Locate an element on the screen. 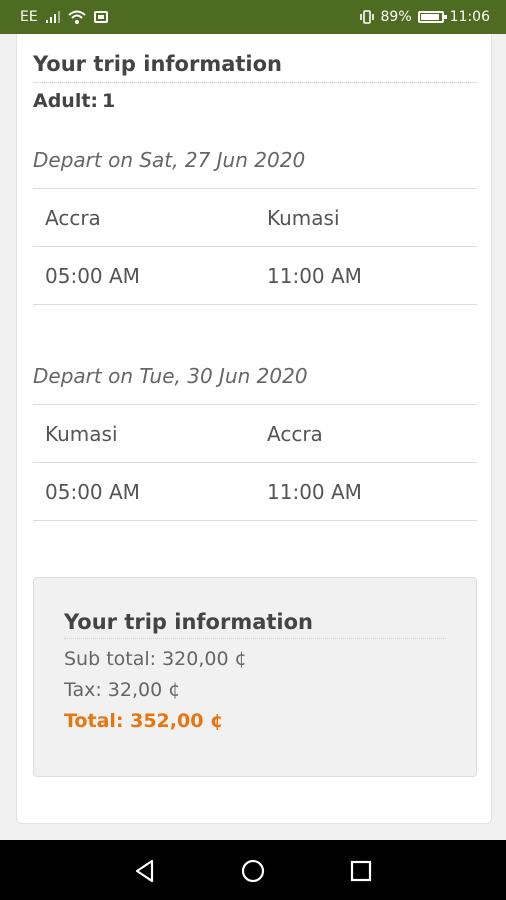  adult-number: 1 is located at coordinates (109, 101).